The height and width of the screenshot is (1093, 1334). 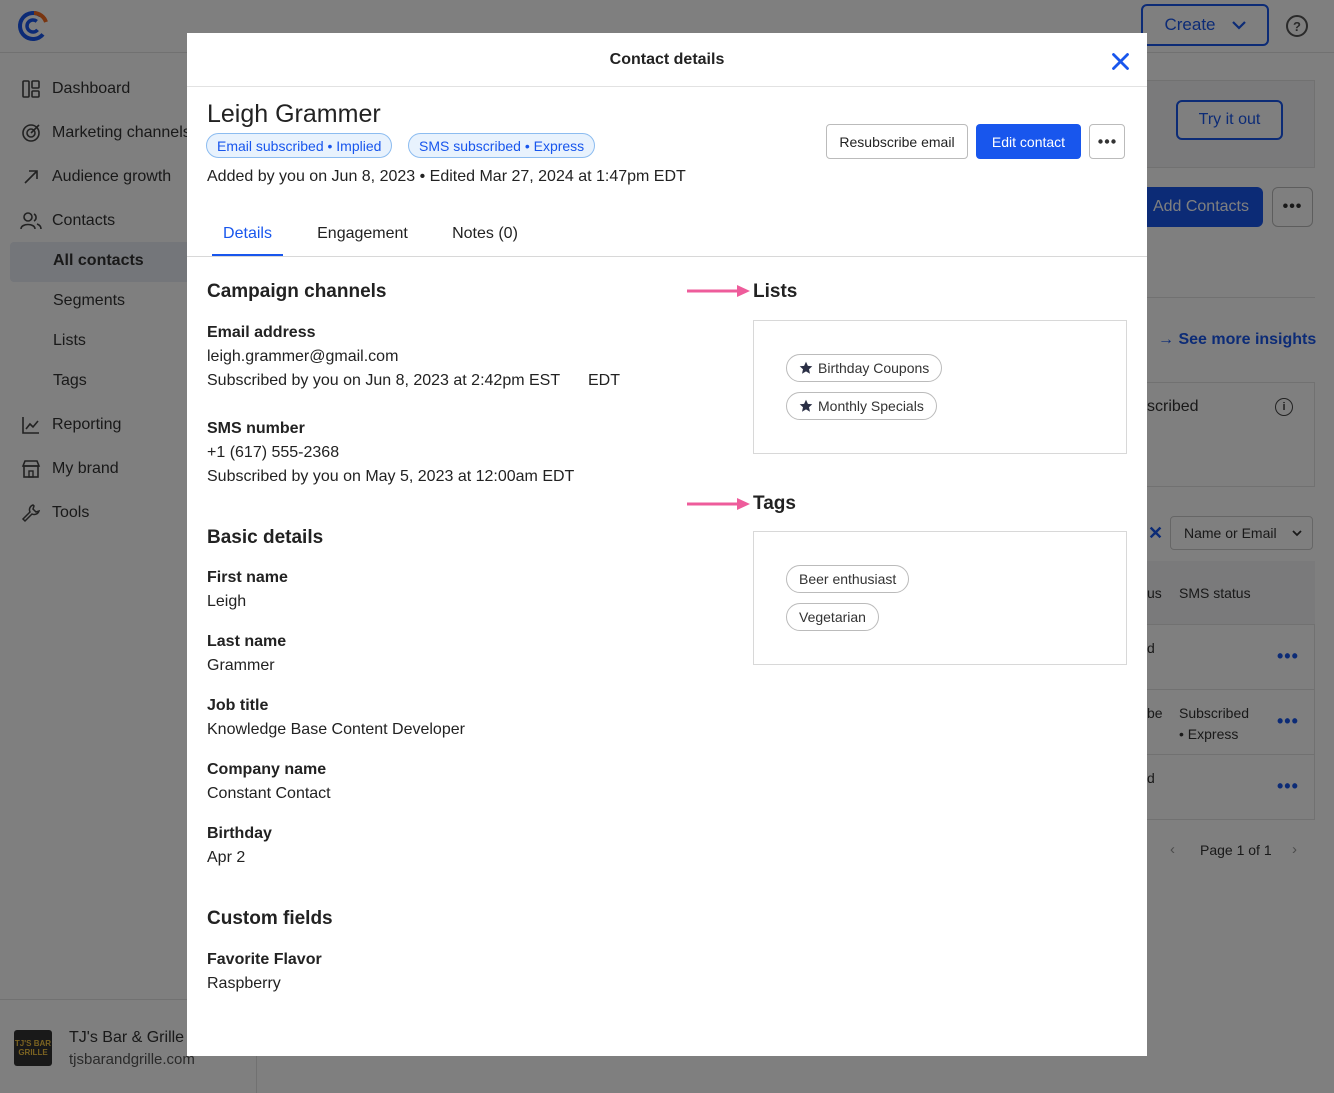 I want to click on tag-chip-label: Vegetarian, so click(x=832, y=617).